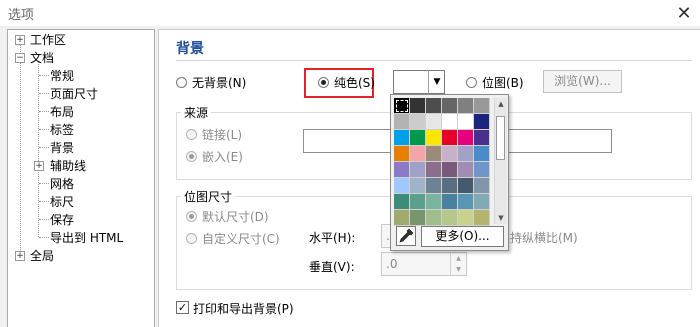  Describe the element at coordinates (222, 134) in the screenshot. I see `link-label: 链接(L)` at that location.